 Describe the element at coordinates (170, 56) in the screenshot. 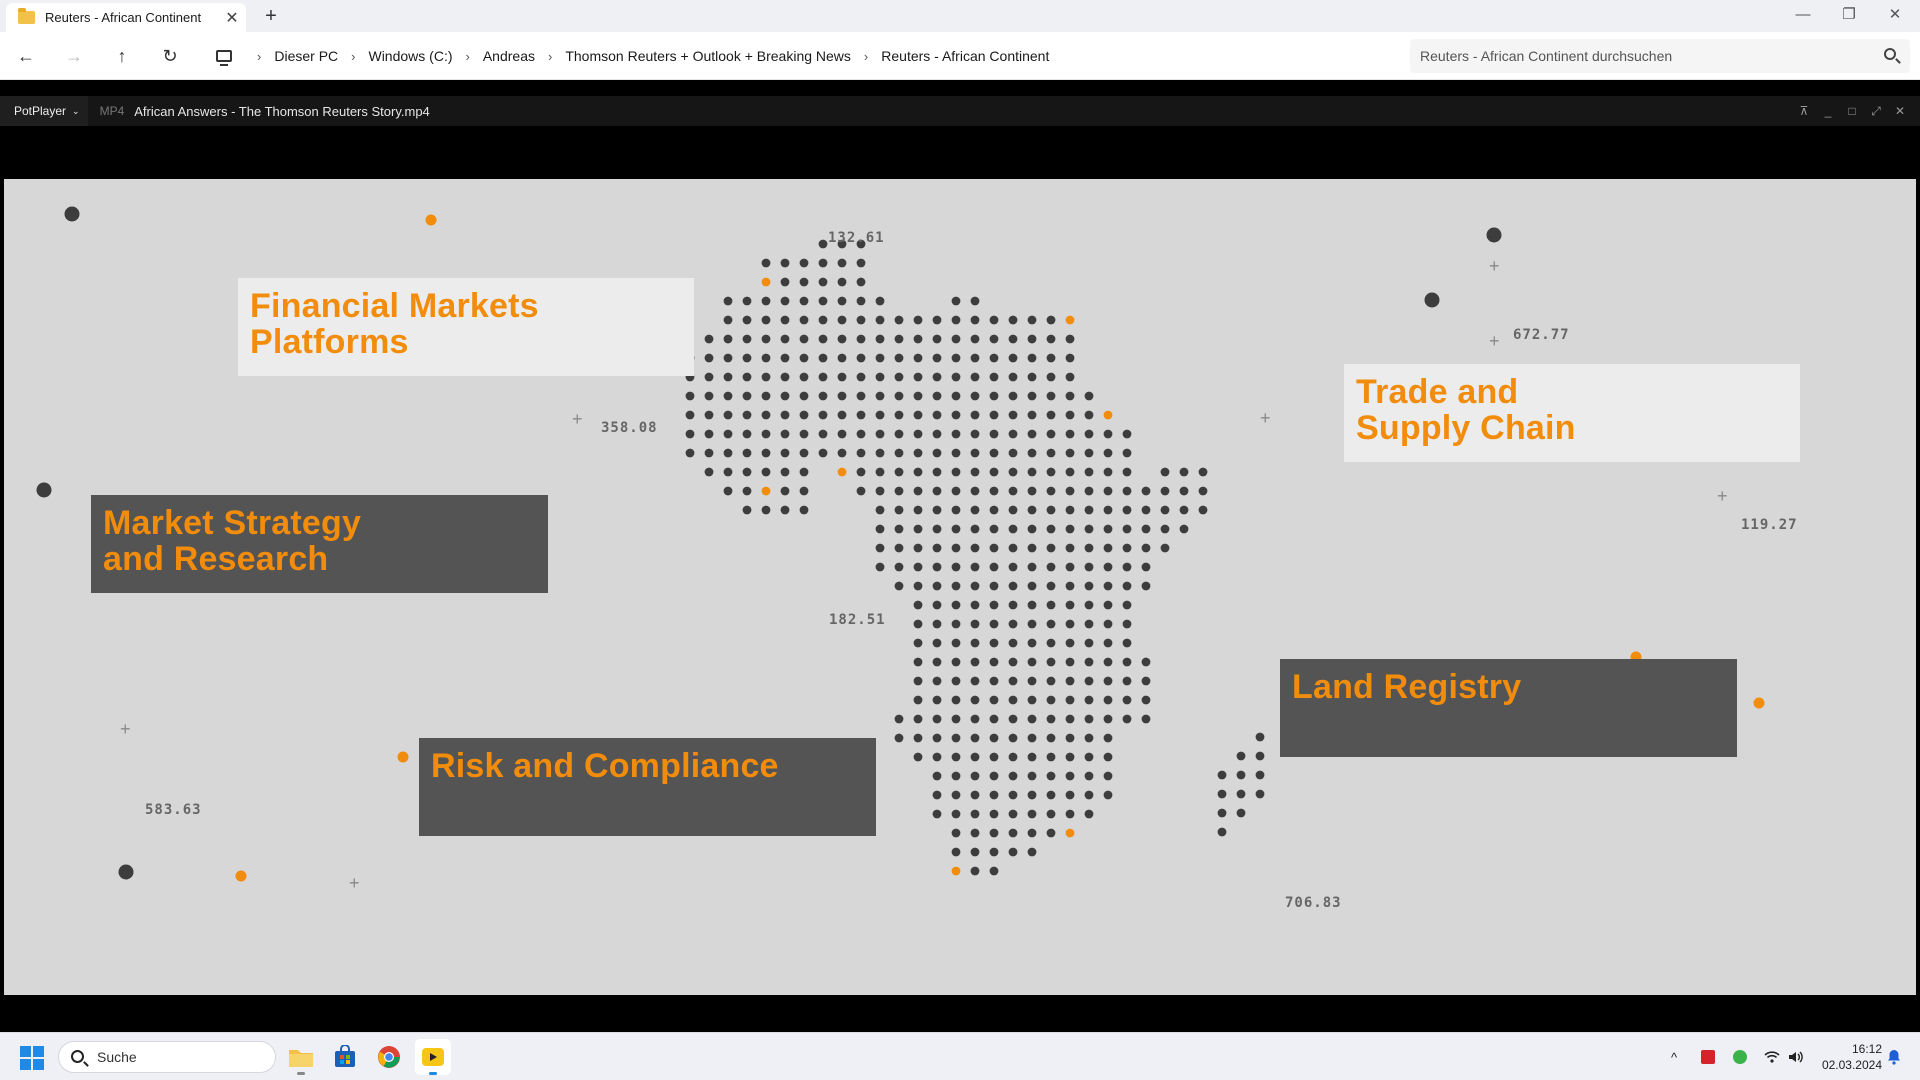

I see `refresh-button: ↻` at that location.